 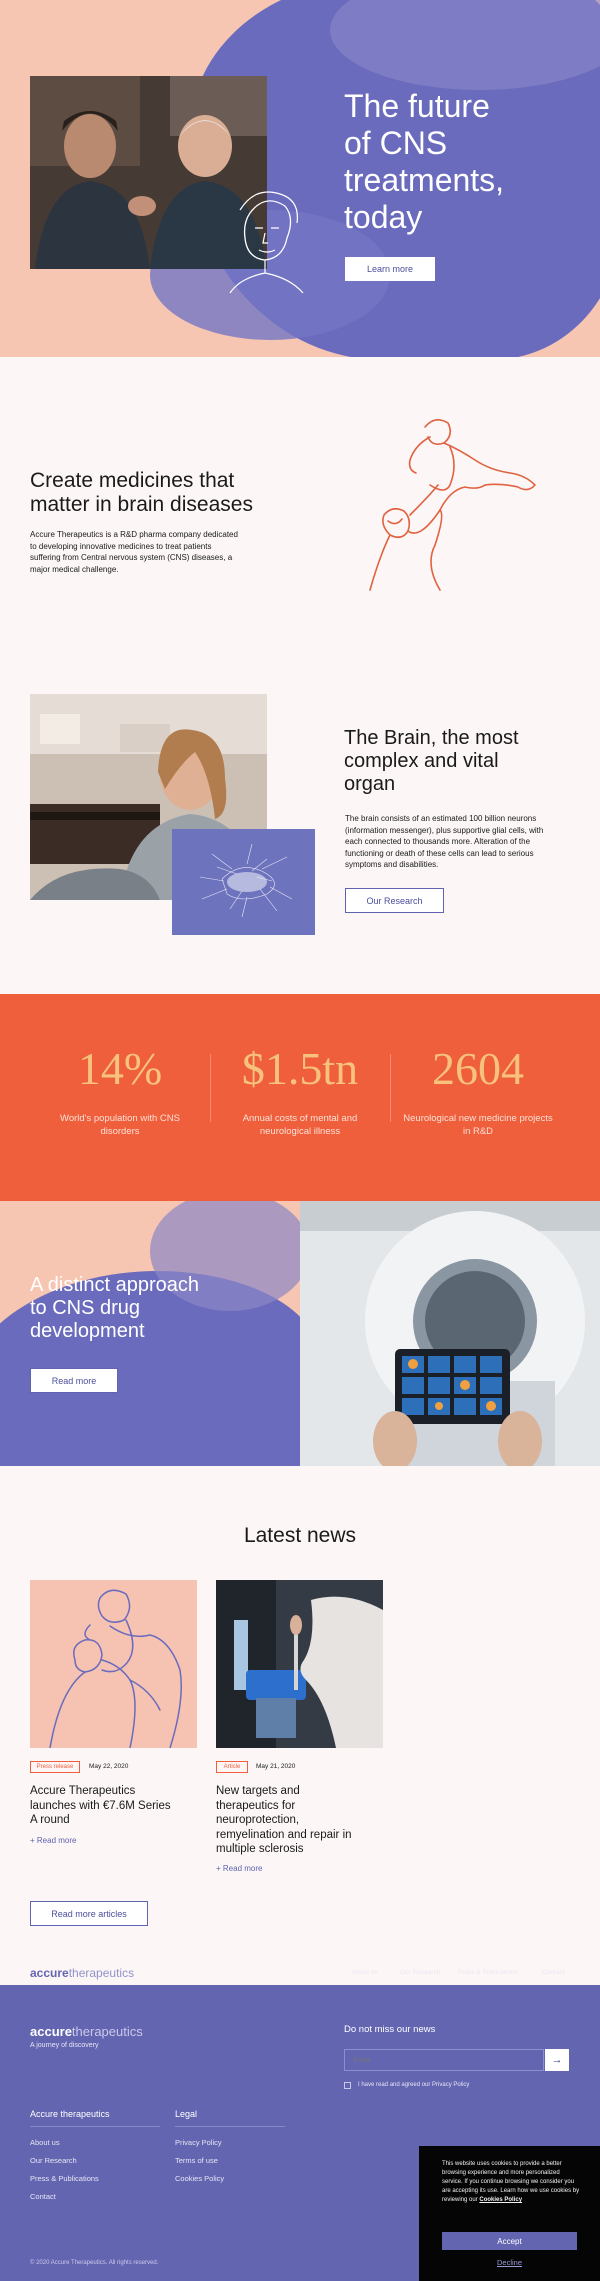 What do you see at coordinates (89, 1913) in the screenshot?
I see `read-more-articles-button: Read more articles` at bounding box center [89, 1913].